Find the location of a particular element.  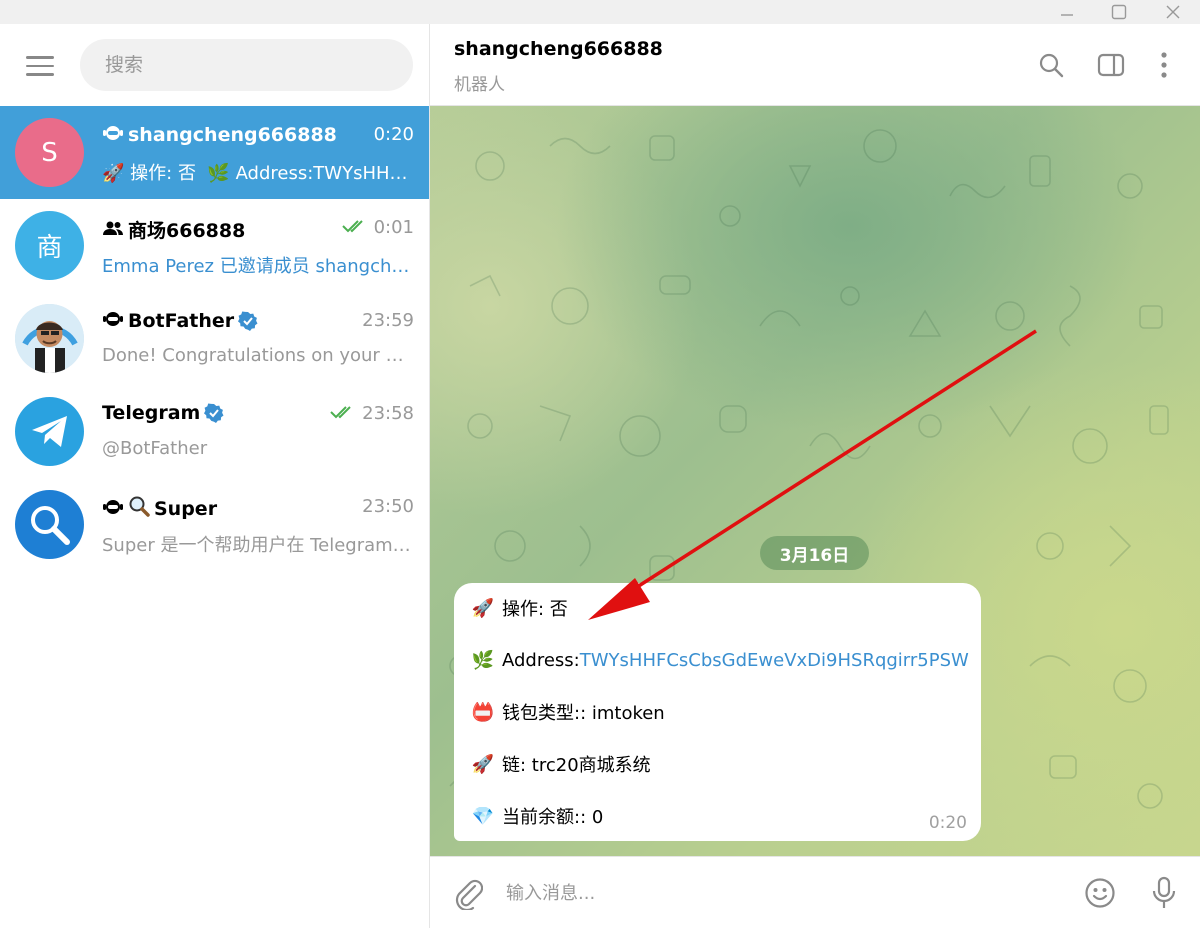

chat-name: Super is located at coordinates (159, 508).